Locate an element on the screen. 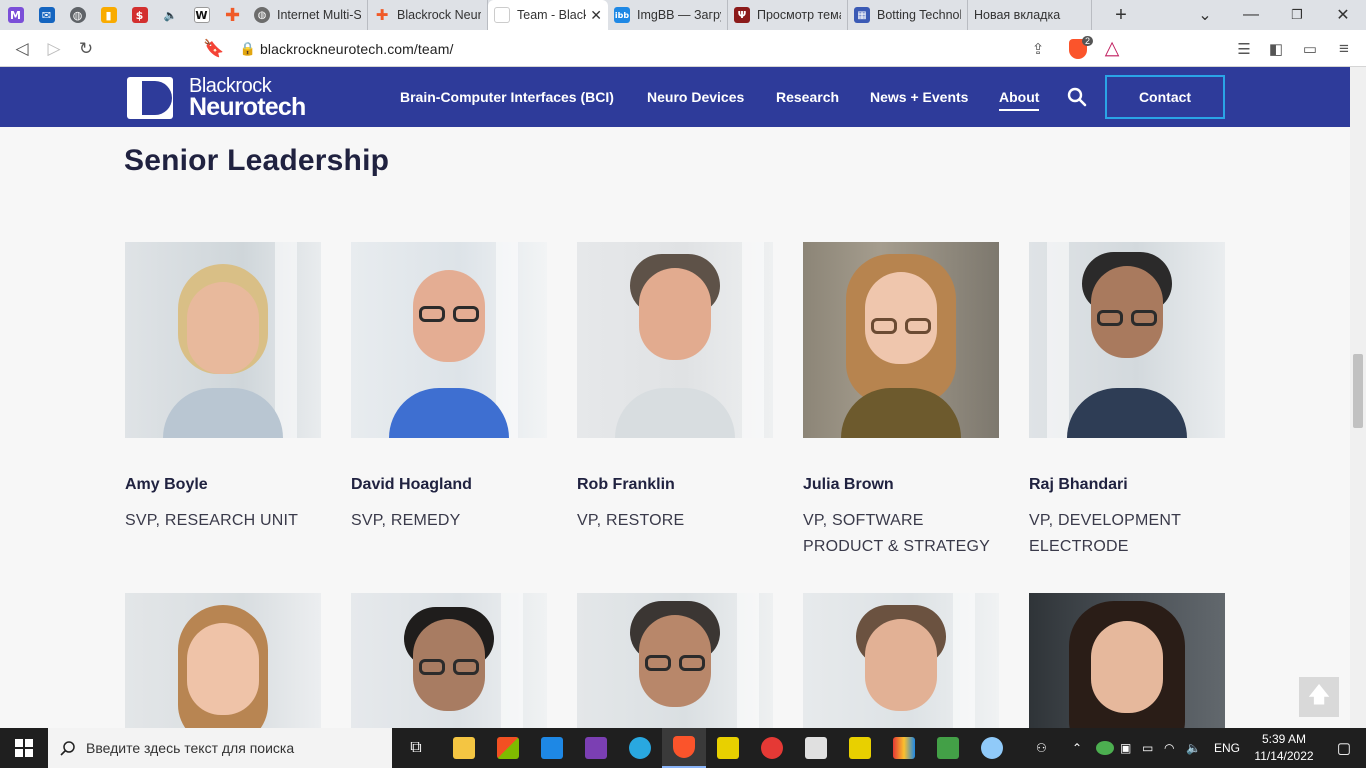 The height and width of the screenshot is (768, 1366). tab-internet-multi: ◍ Internet Multi-S is located at coordinates (308, 15).